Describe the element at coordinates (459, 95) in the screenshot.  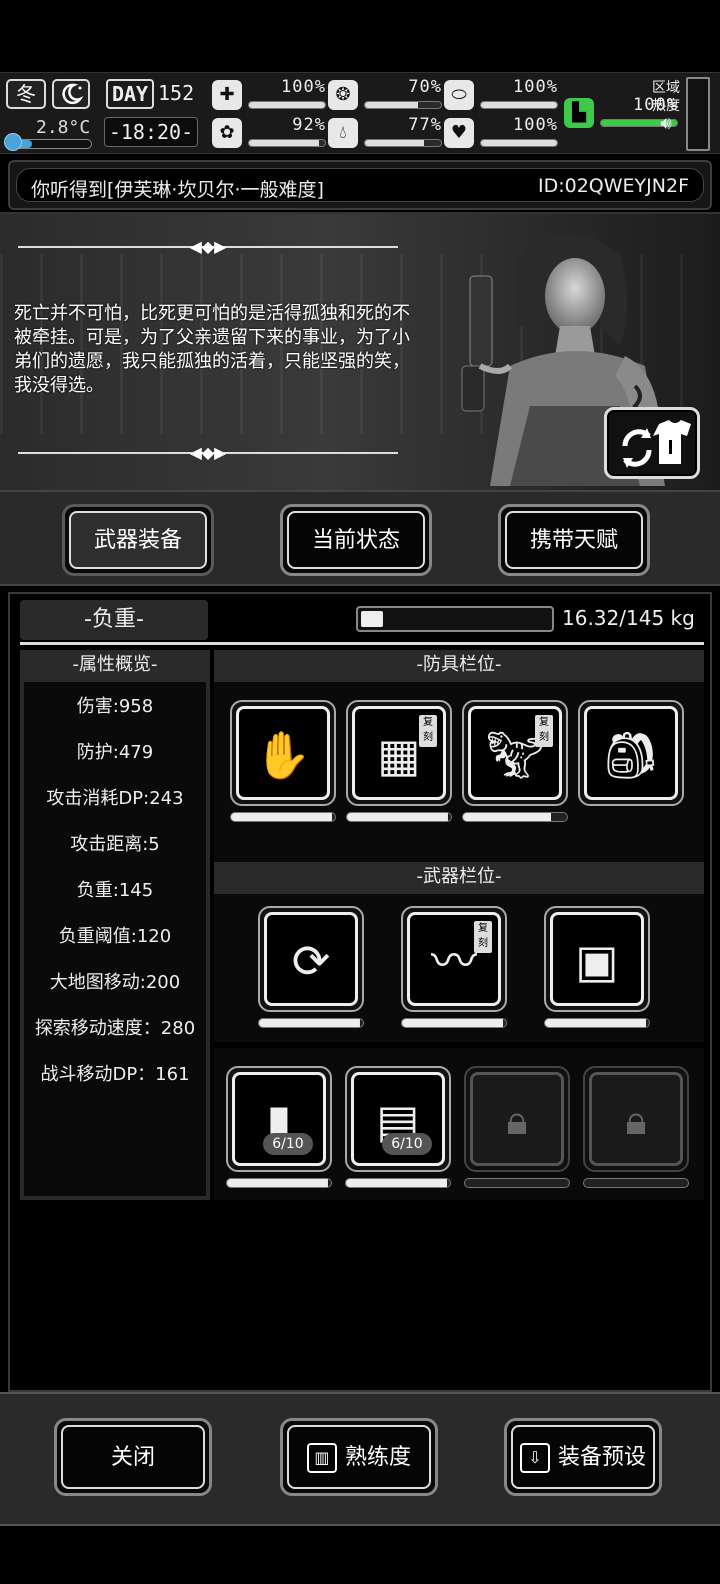
I see `pill-icon: ⬭` at that location.